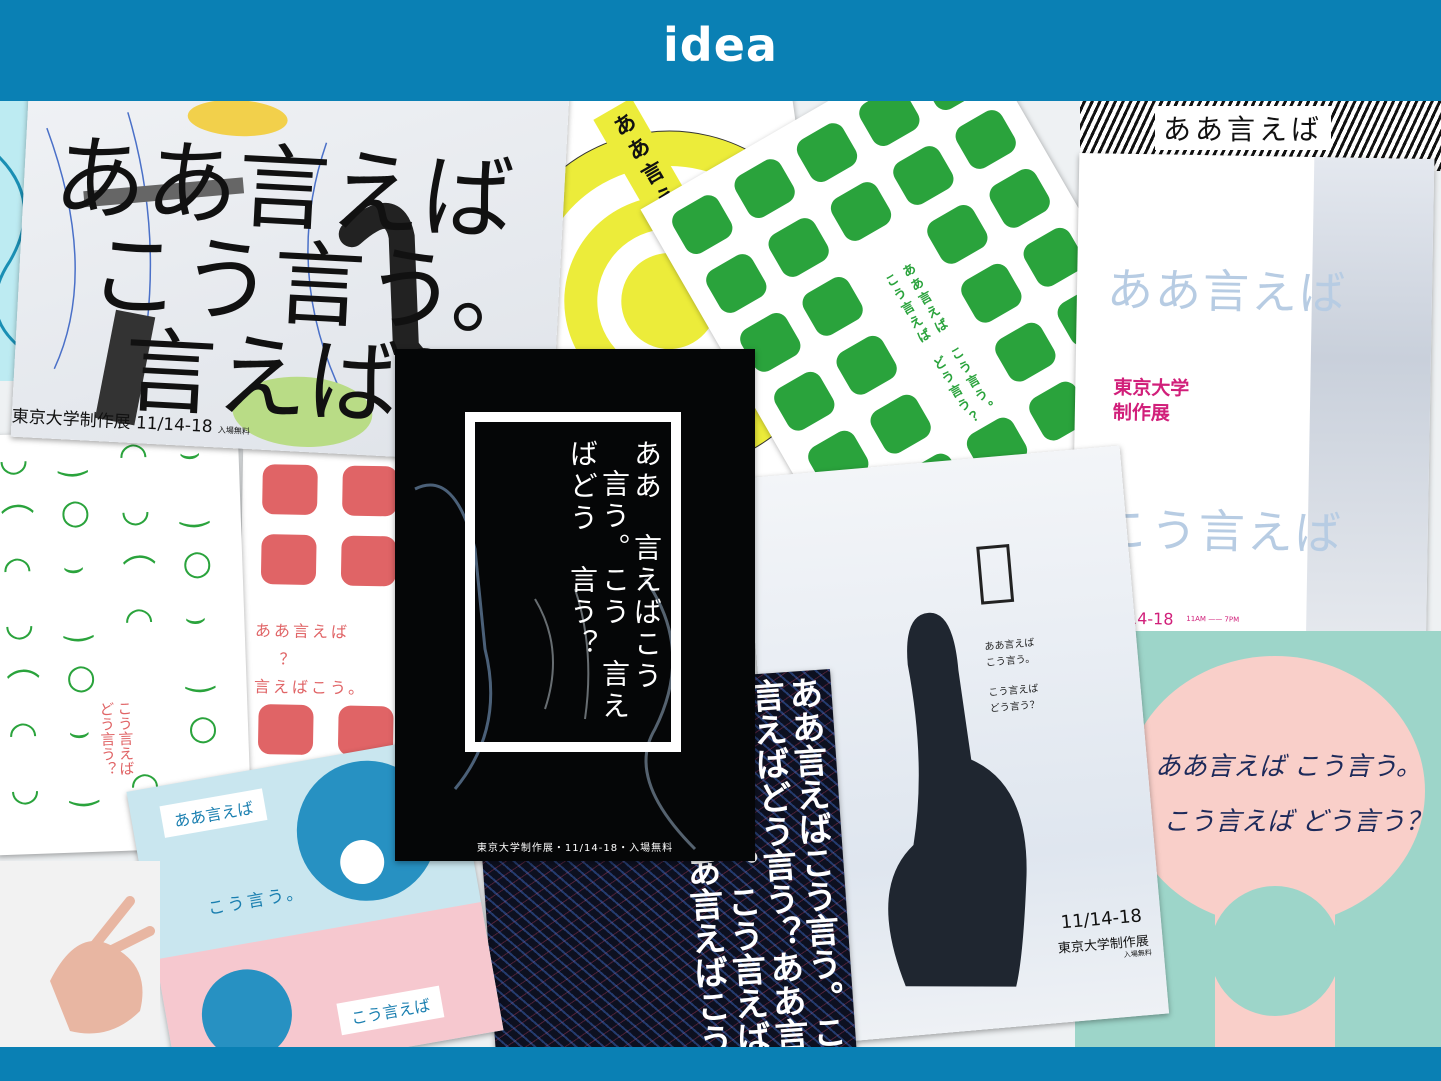 This screenshot has width=1441, height=1081. I want to click on black-poster-footer: 東京大学制作展・11/14-18・入場無料, so click(575, 848).